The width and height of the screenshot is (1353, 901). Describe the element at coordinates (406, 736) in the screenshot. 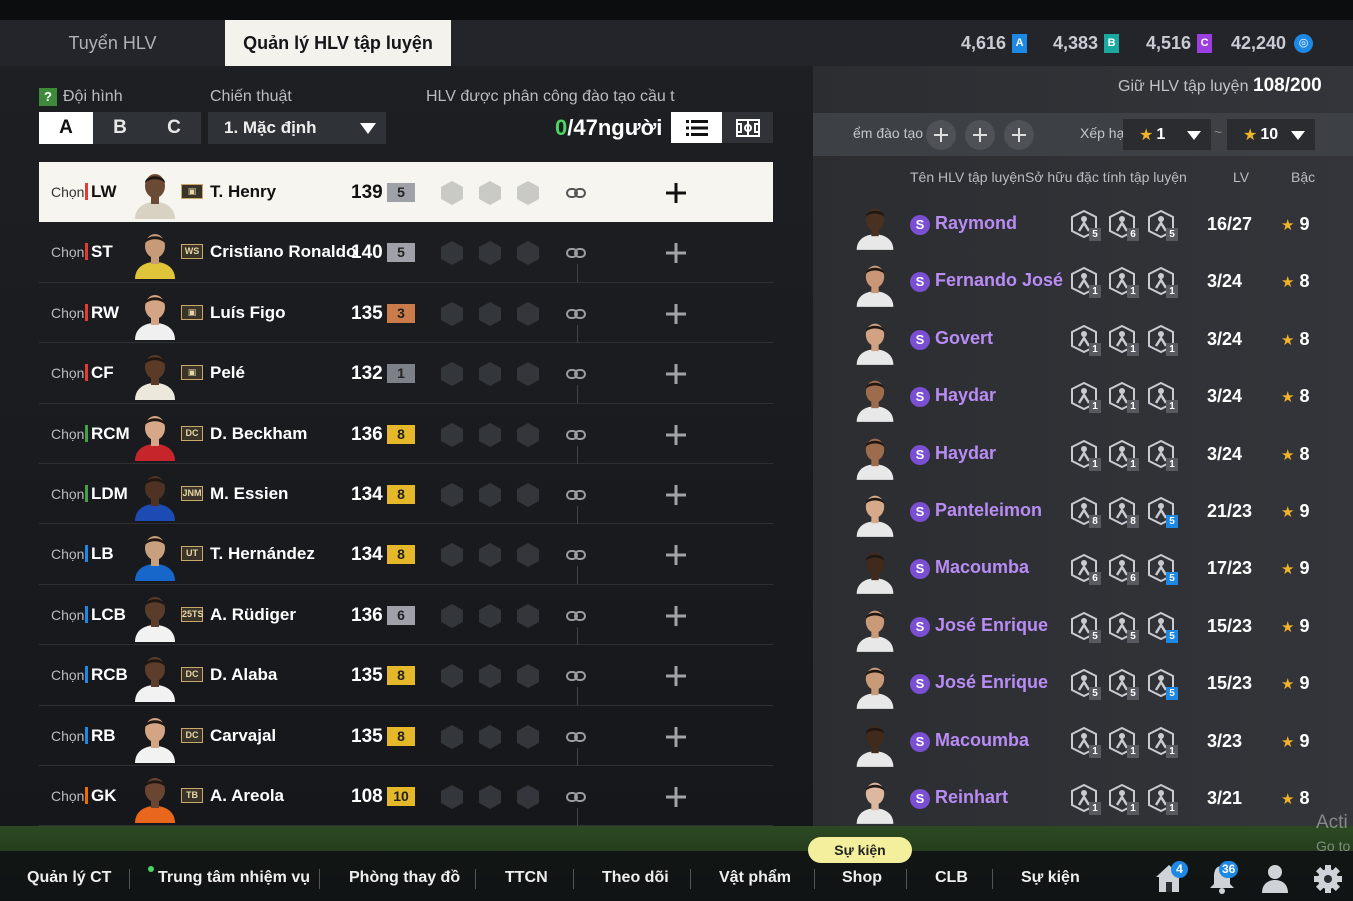

I see `player-row: Chọn RB DC Carvajal 135 8` at that location.